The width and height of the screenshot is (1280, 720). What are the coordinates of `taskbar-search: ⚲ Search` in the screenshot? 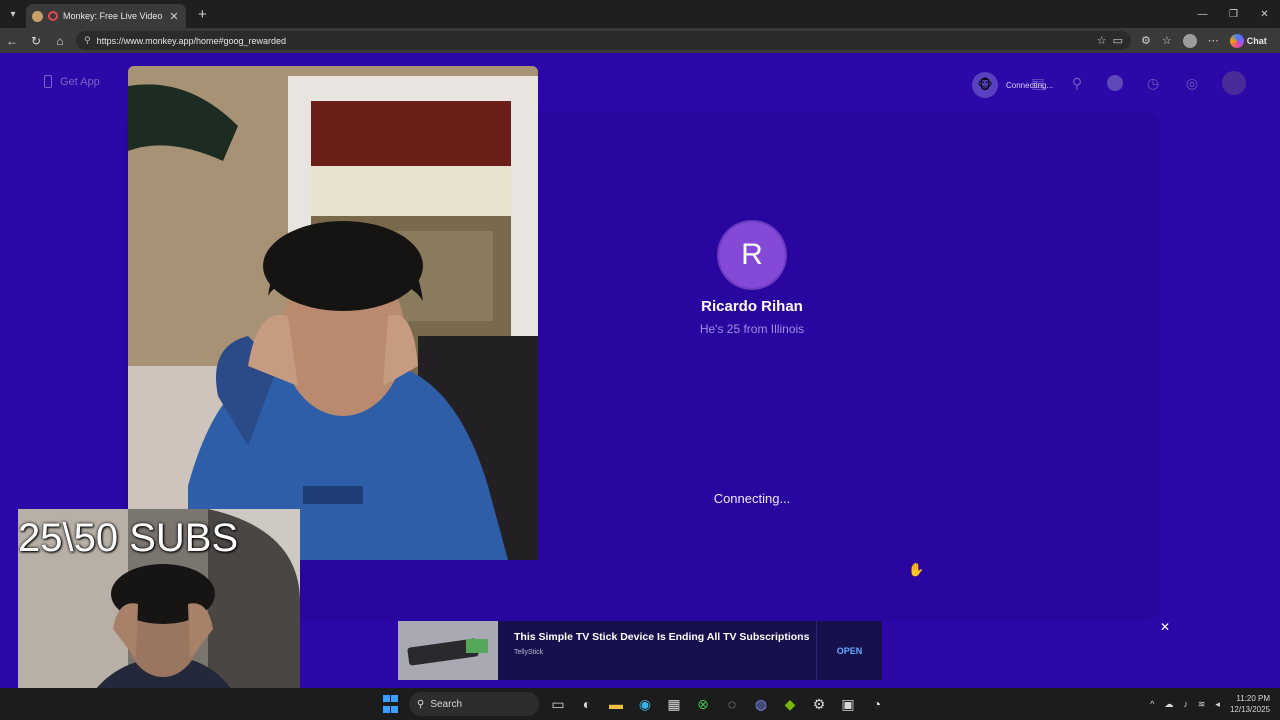 It's located at (474, 704).